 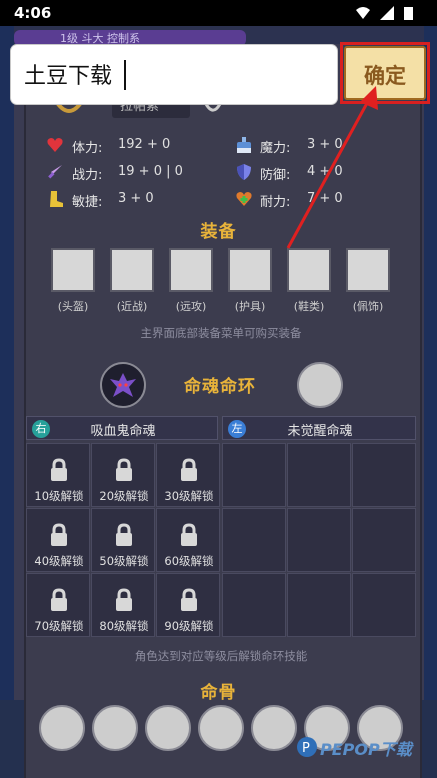 I want to click on equip-slot-melee, so click(x=132, y=270).